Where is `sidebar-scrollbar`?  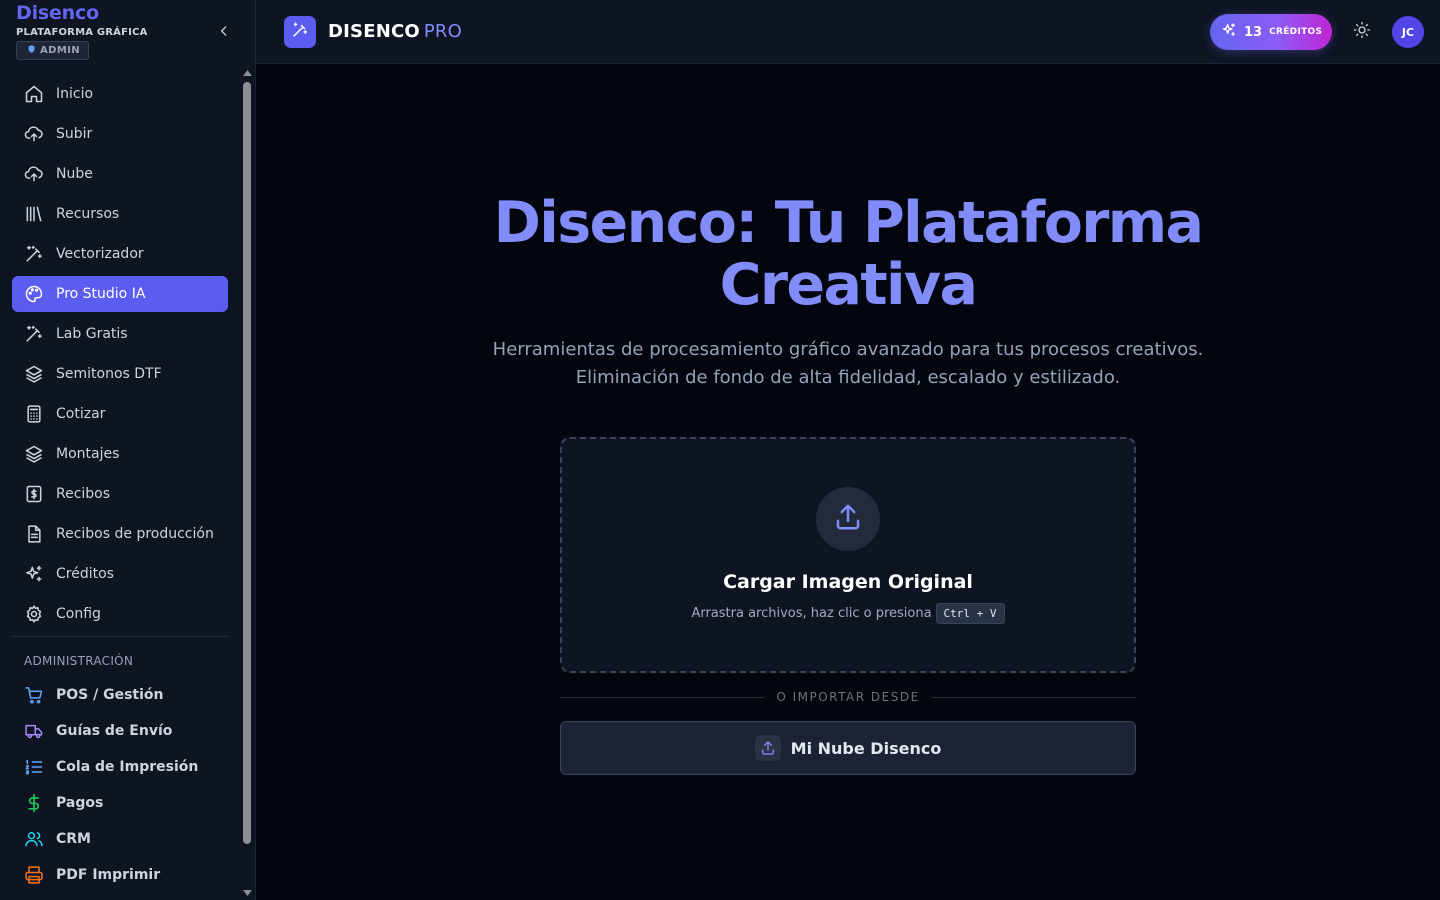 sidebar-scrollbar is located at coordinates (247, 482).